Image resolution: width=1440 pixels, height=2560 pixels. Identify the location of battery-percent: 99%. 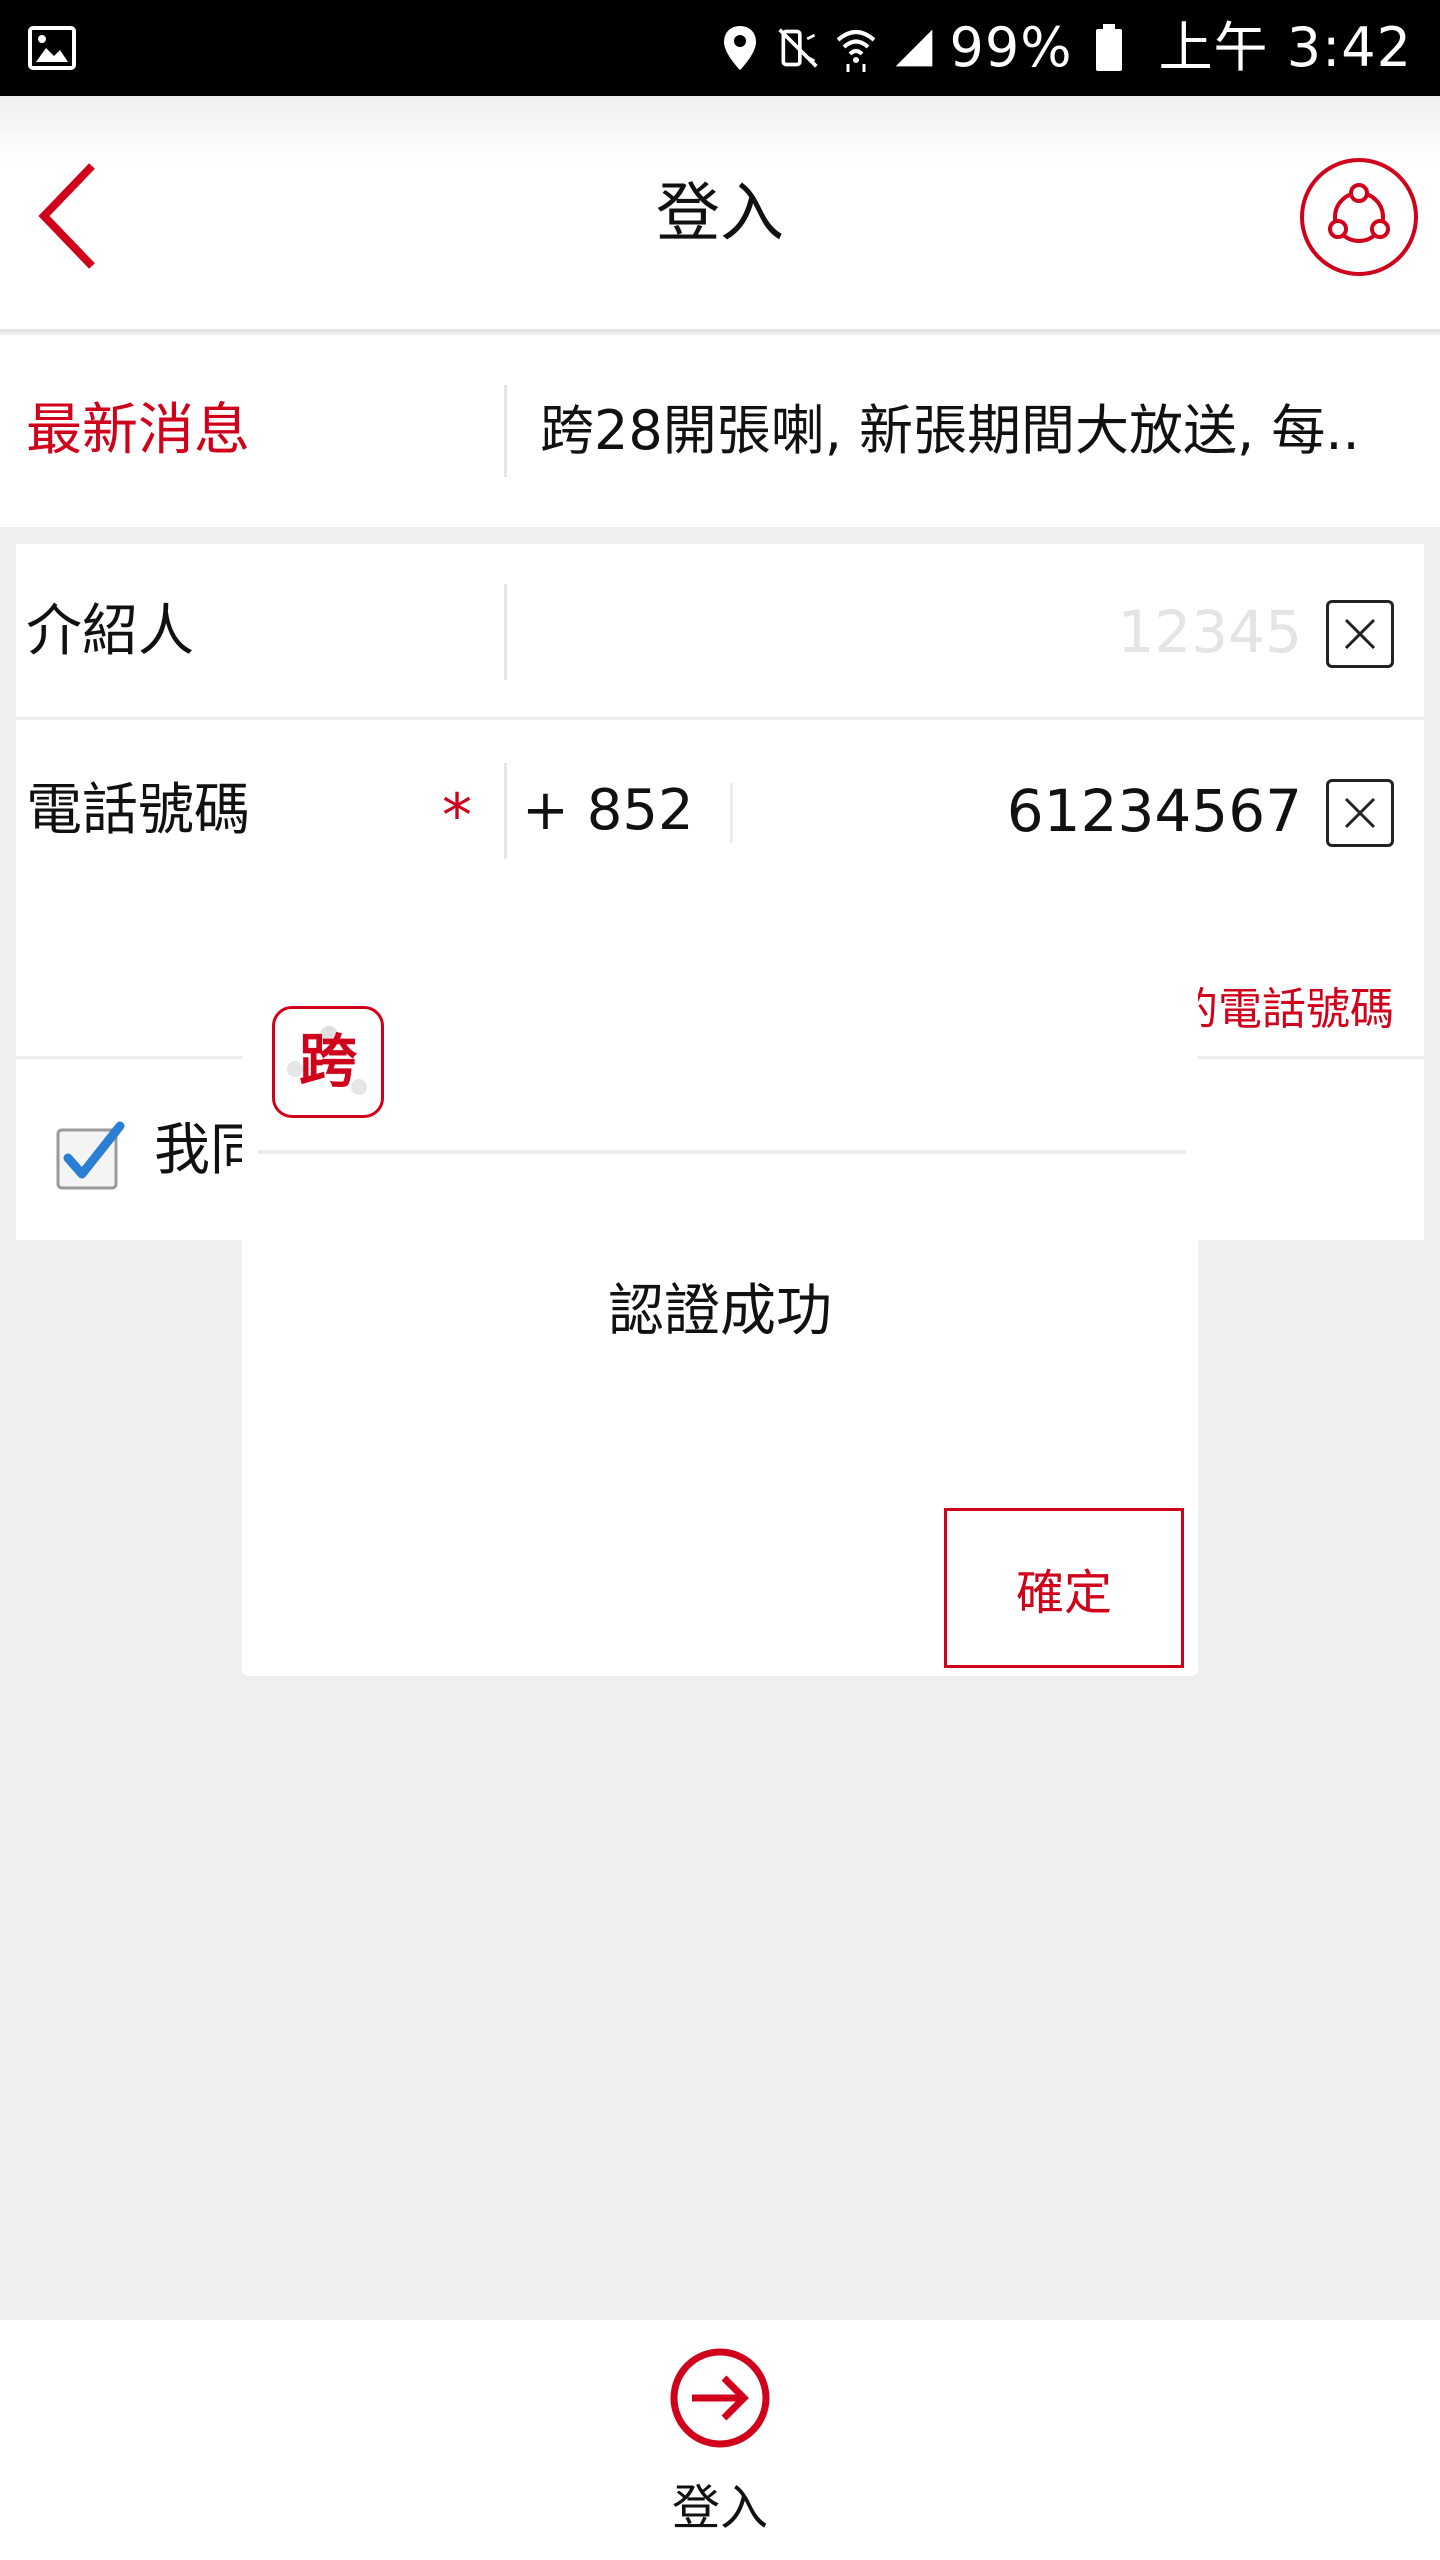
(1011, 47).